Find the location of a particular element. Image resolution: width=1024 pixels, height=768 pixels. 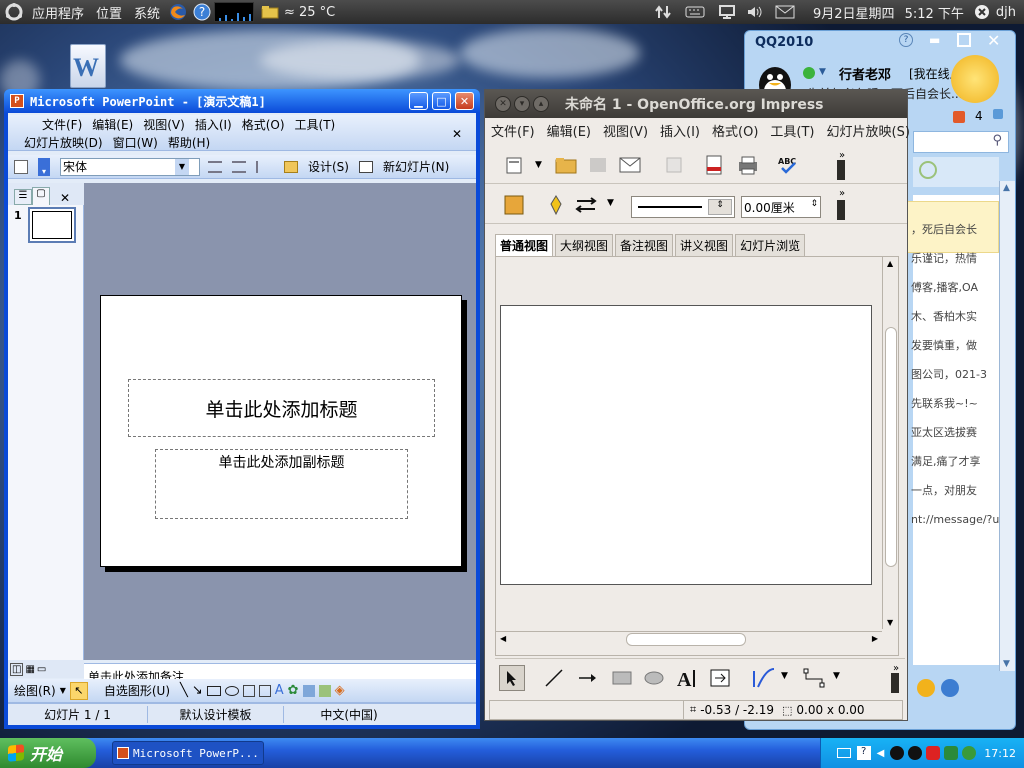

qq-status-dropdown-icon: ▼ is located at coordinates (822, 72).